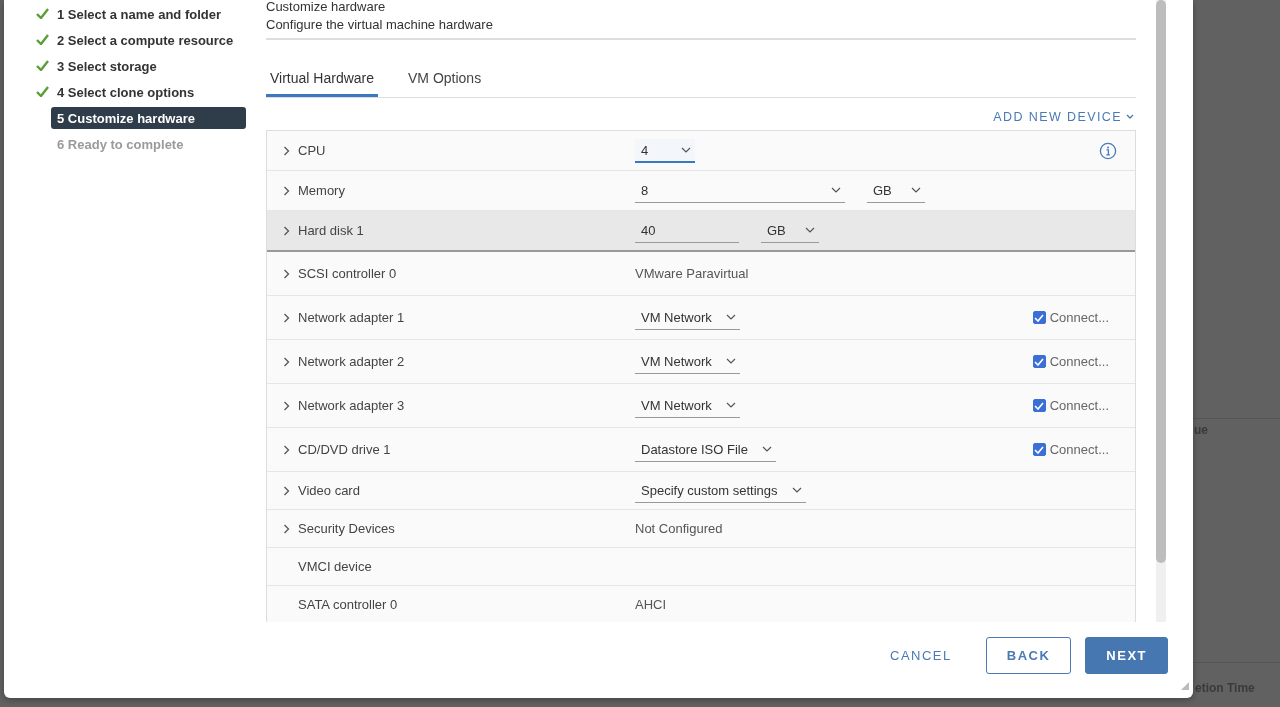  I want to click on wizard-step: 1 Select a name and folder, so click(148, 14).